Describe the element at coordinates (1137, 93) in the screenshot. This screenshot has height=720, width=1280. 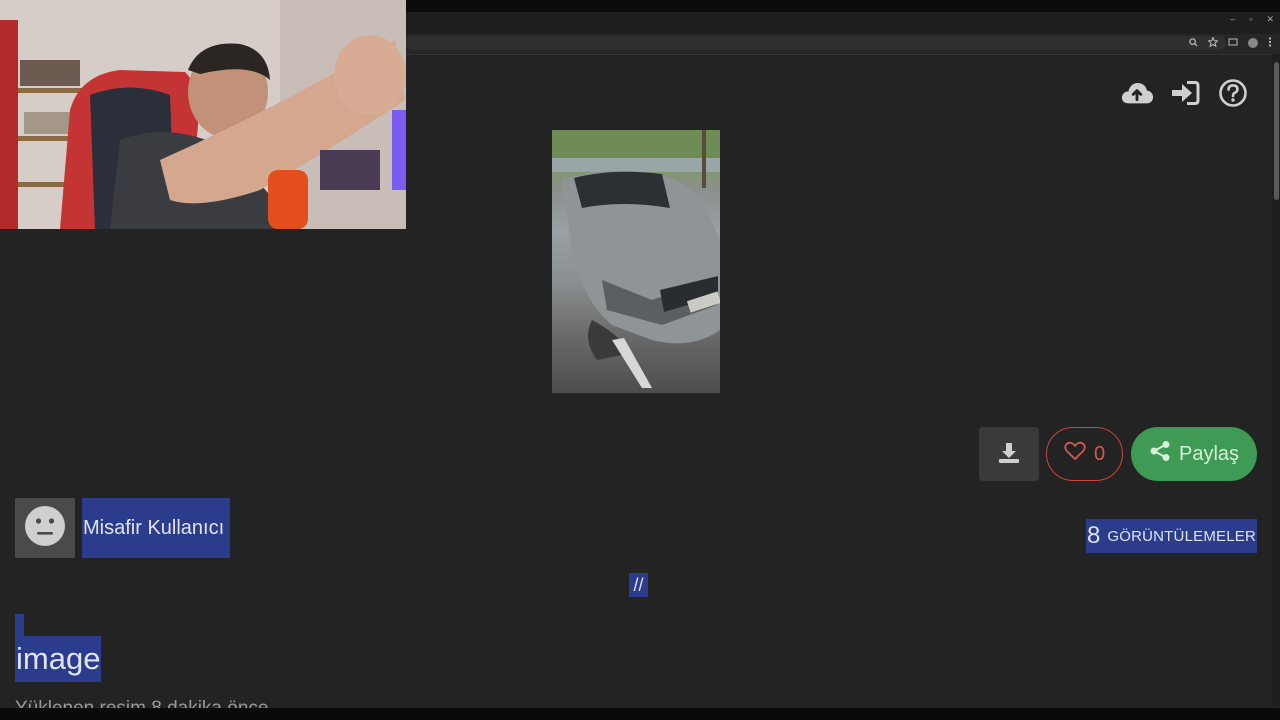
I see `cloud-upload-icon` at that location.